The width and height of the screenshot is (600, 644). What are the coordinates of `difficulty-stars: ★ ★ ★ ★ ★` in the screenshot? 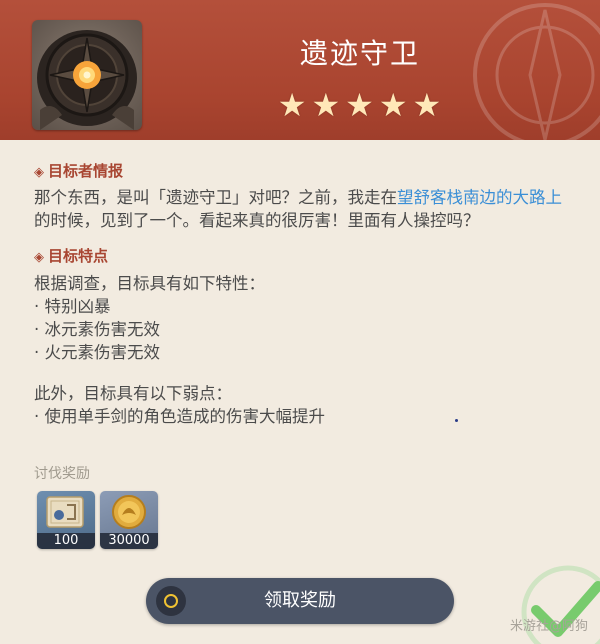 It's located at (360, 105).